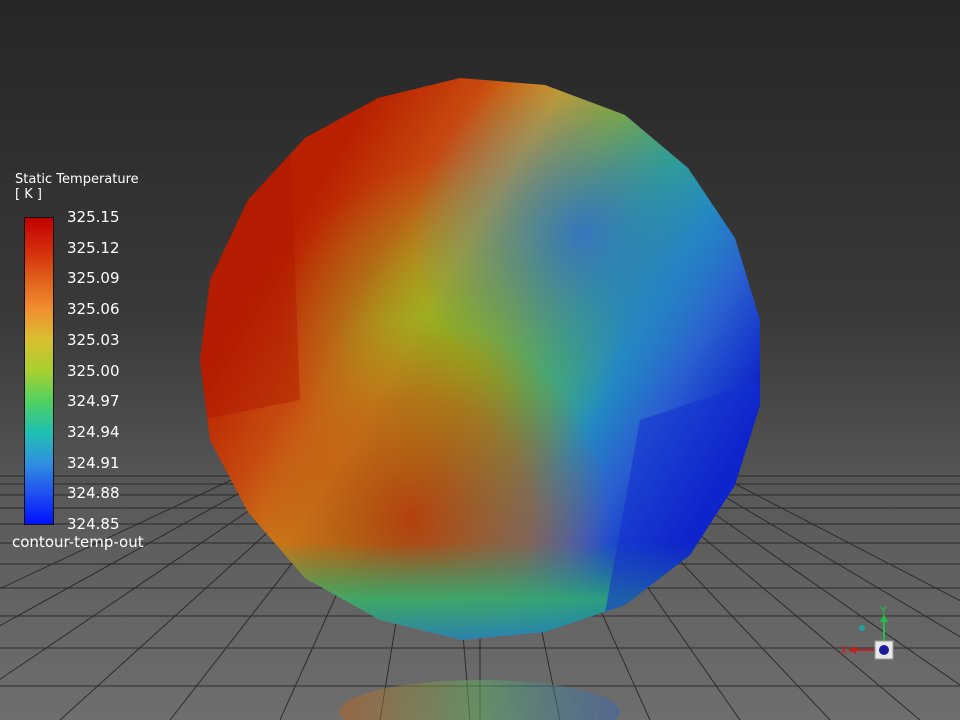  What do you see at coordinates (93, 524) in the screenshot?
I see `legend-tick-label: 324.85` at bounding box center [93, 524].